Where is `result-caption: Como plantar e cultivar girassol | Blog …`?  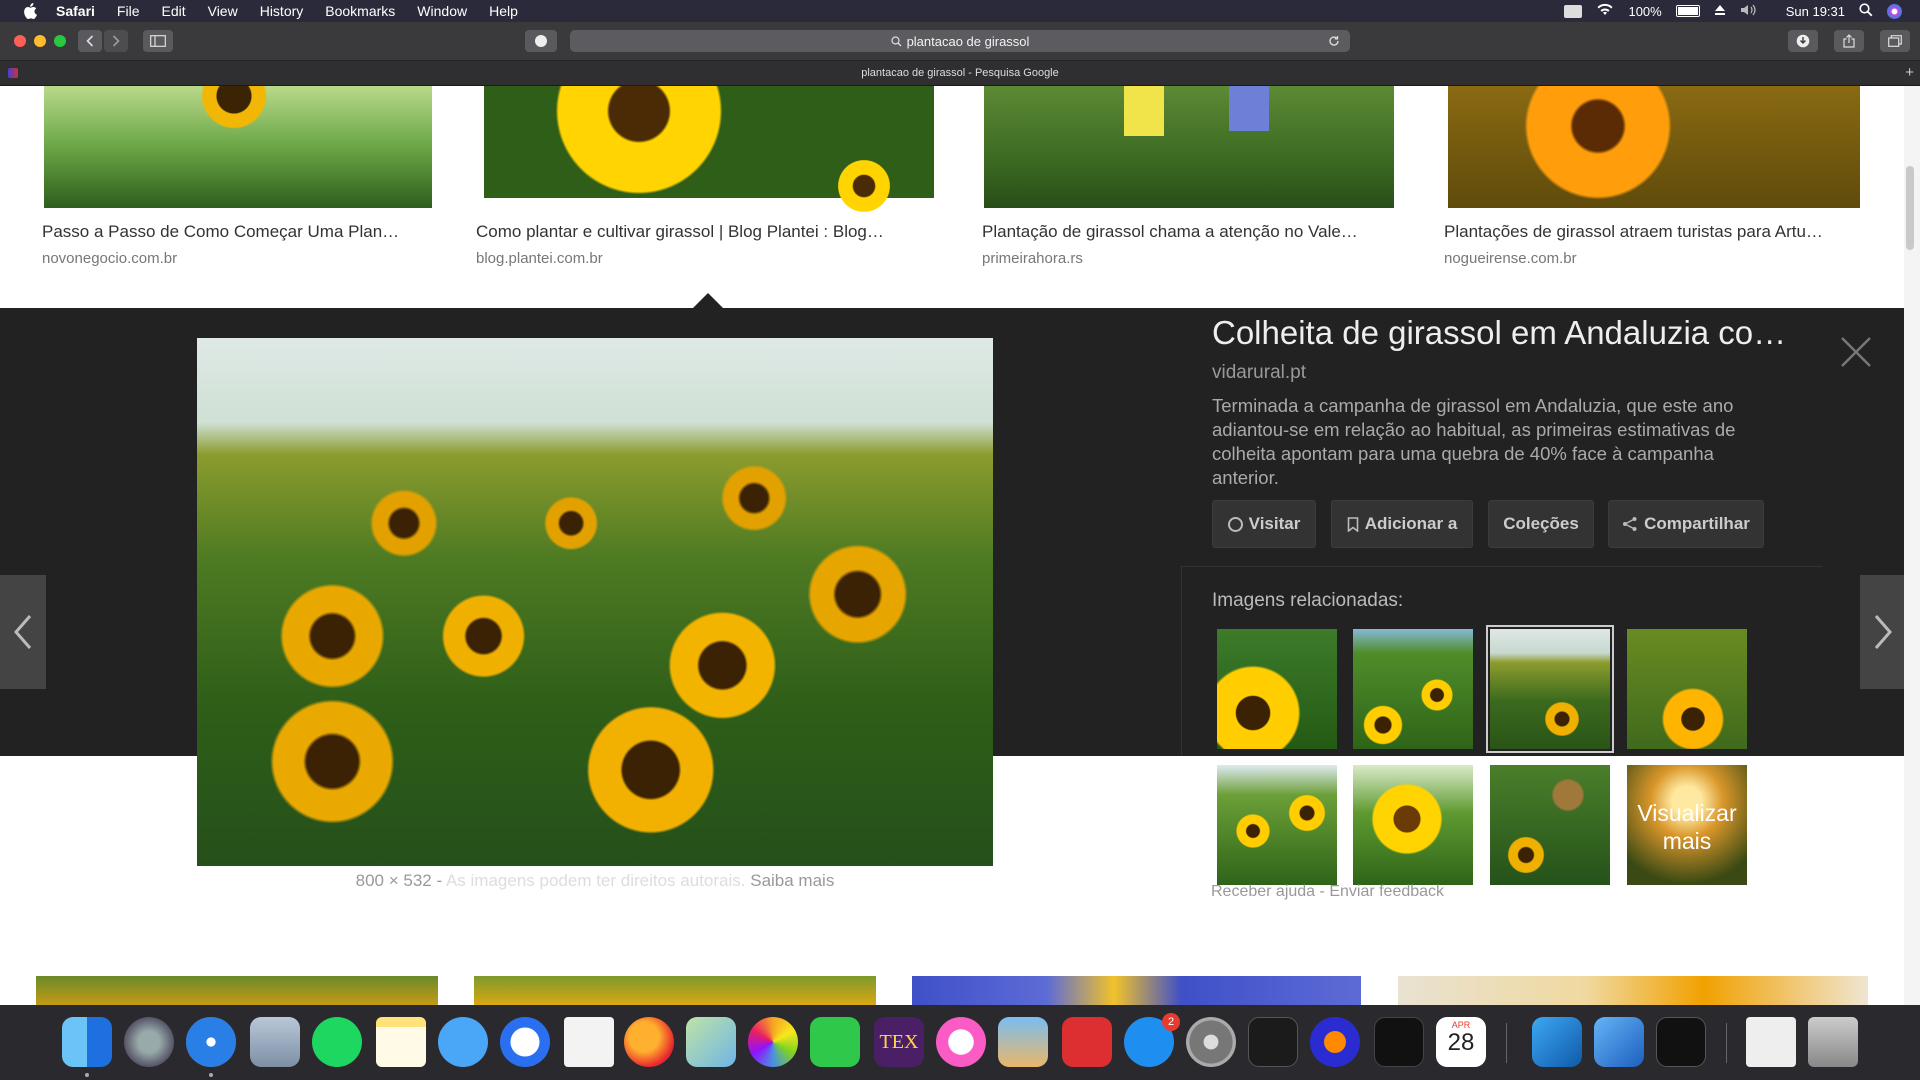
result-caption: Como plantar e cultivar girassol | Blog … is located at coordinates (680, 232).